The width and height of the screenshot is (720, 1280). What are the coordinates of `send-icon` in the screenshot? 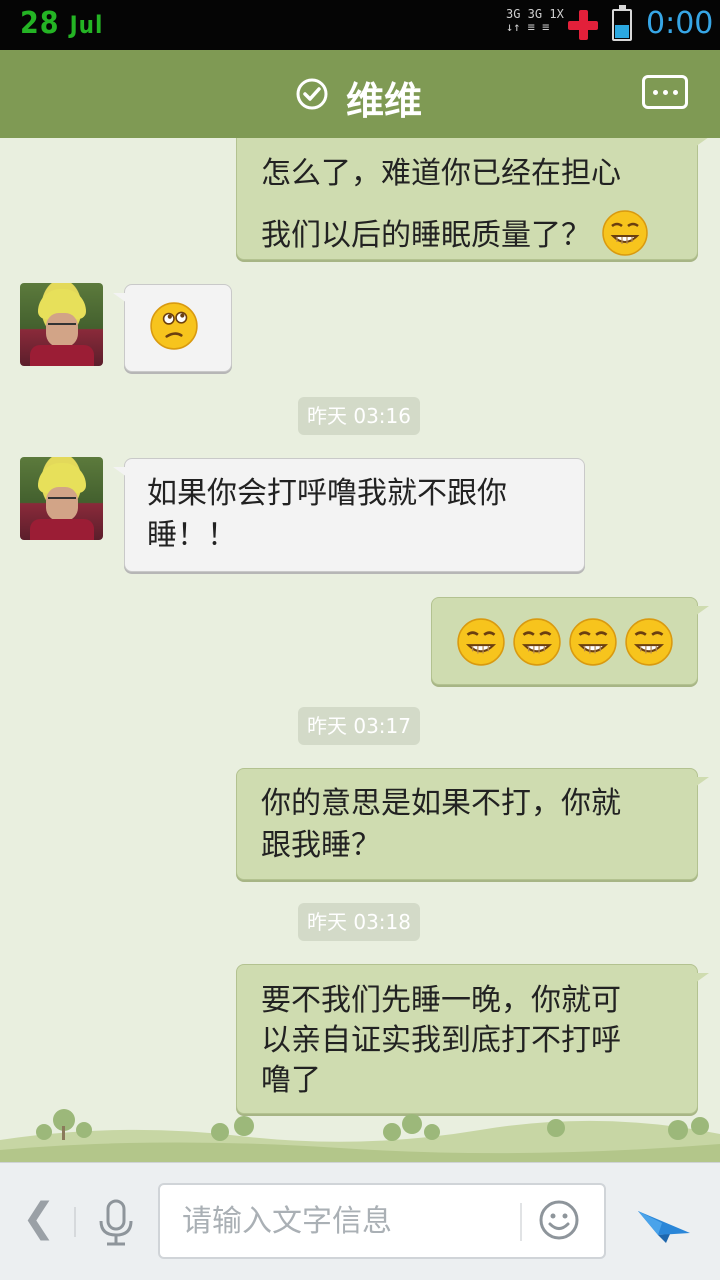 It's located at (664, 1219).